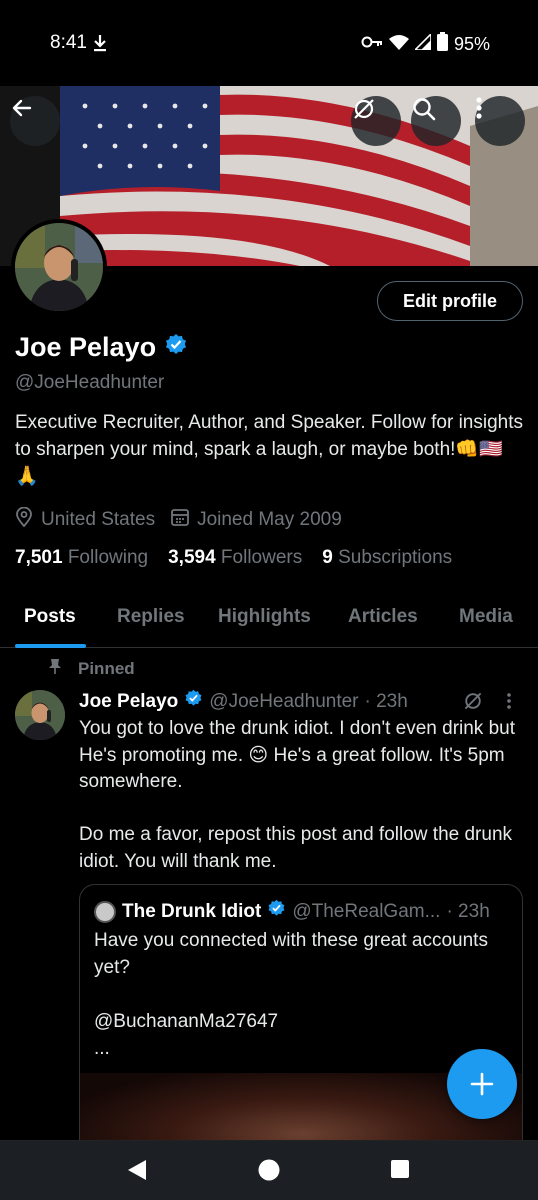  I want to click on nav-back-icon, so click(137, 1172).